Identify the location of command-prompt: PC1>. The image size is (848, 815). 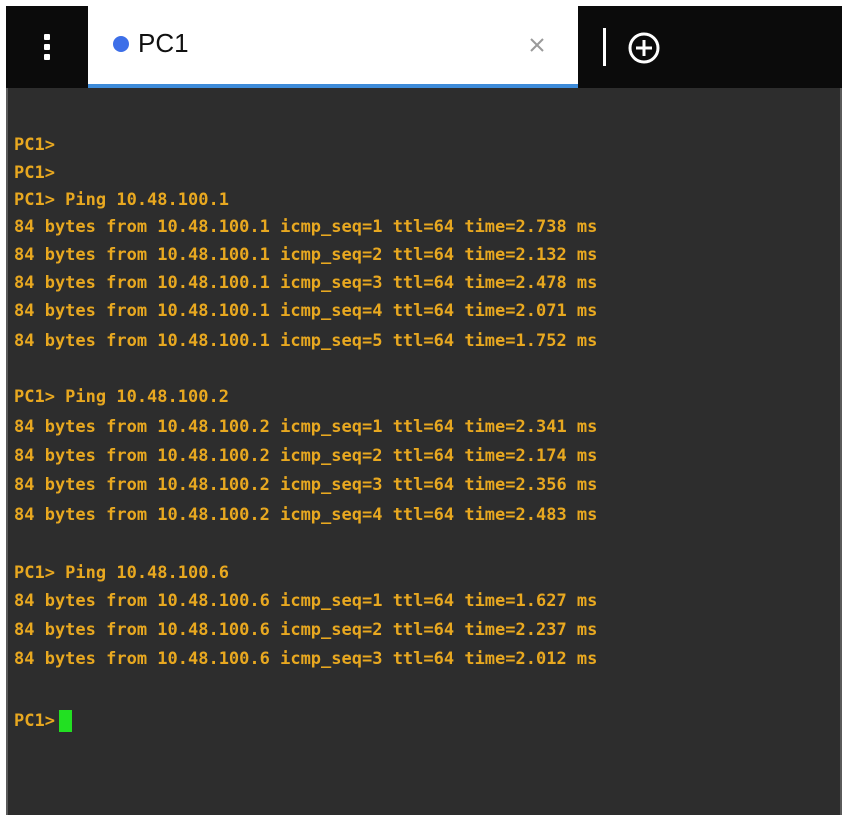
(43, 721).